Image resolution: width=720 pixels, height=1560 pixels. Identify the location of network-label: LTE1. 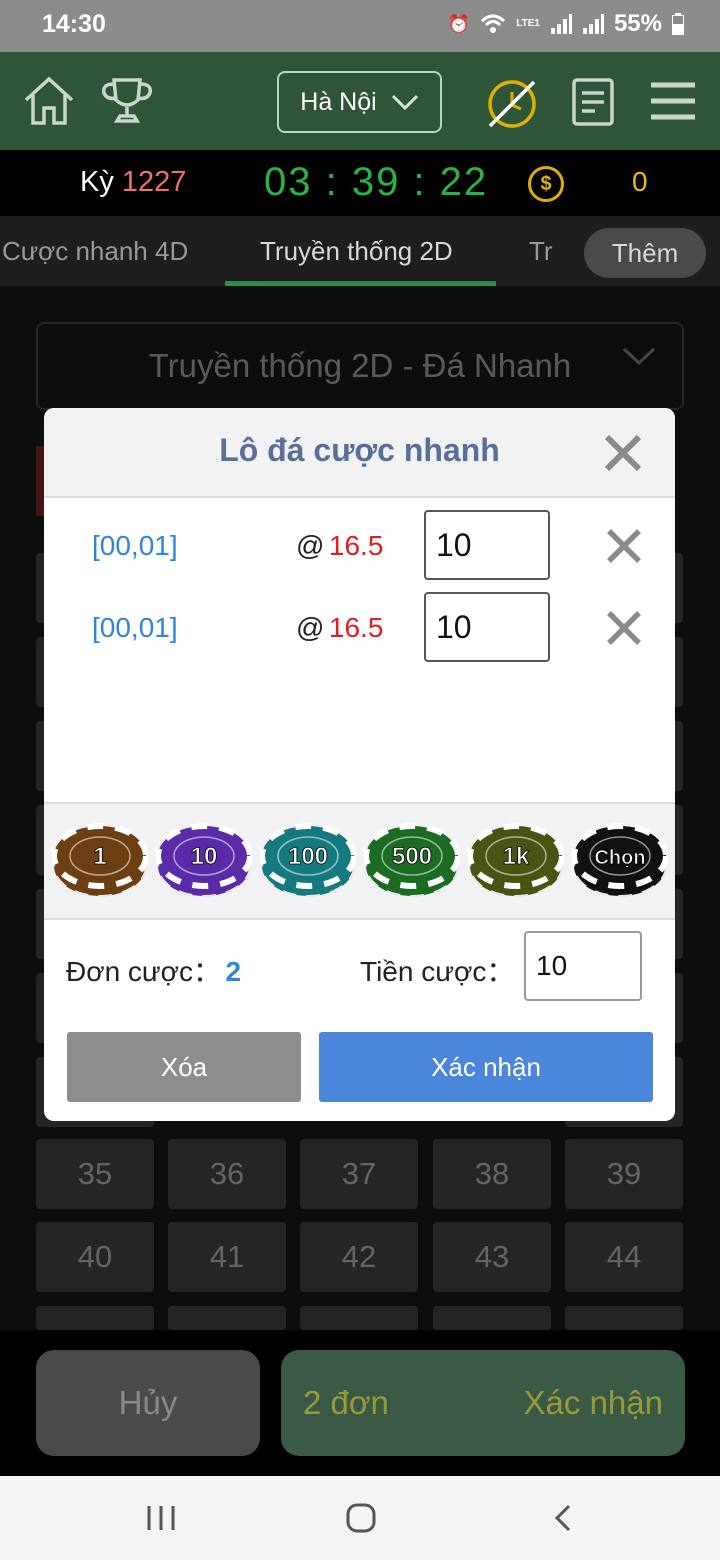
(528, 23).